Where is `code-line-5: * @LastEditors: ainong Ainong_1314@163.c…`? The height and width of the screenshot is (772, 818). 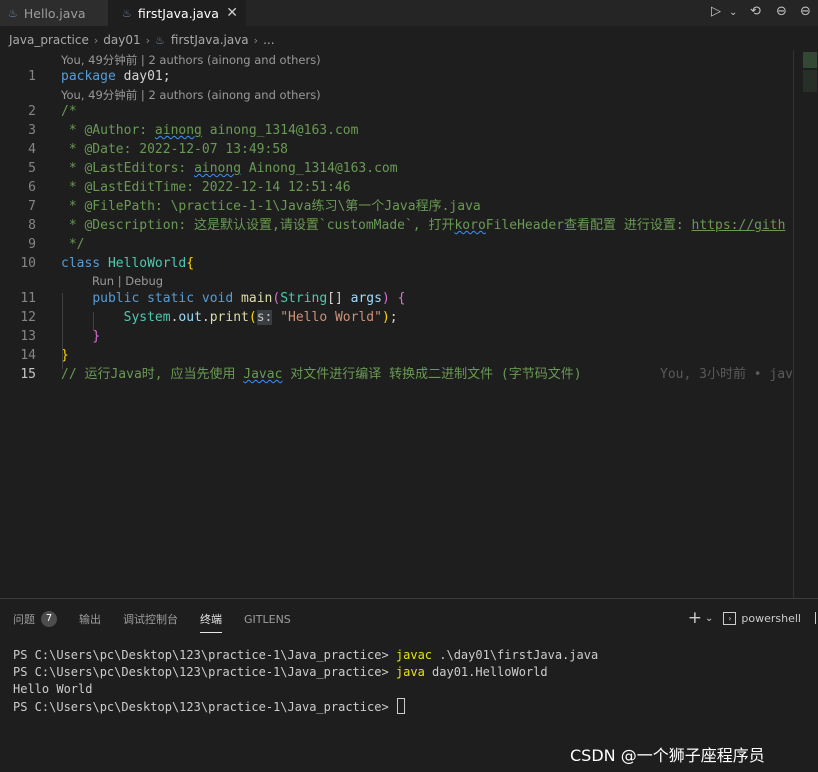 code-line-5: * @LastEditors: ainong Ainong_1314@163.c… is located at coordinates (229, 168).